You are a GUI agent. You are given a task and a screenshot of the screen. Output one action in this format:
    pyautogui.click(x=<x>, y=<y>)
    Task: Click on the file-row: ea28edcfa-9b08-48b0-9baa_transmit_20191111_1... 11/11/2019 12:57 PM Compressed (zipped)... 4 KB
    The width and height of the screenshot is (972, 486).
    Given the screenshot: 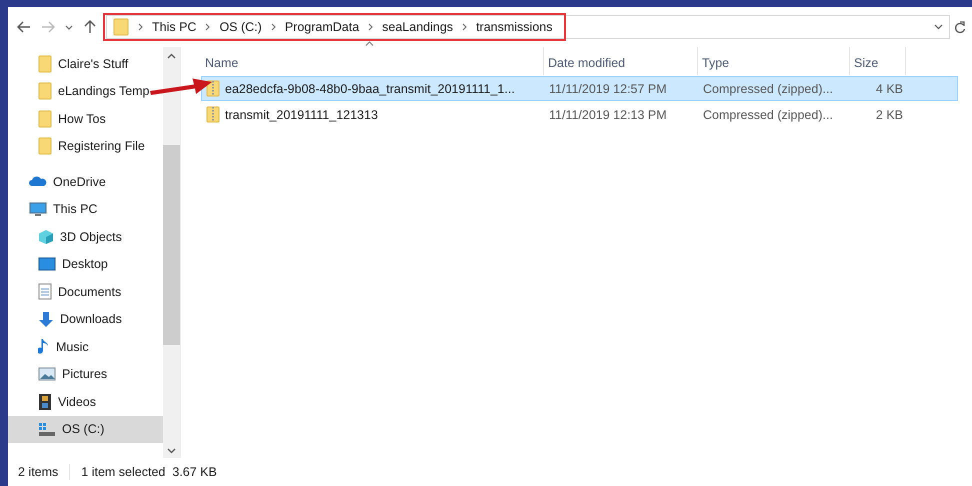 What is the action you would take?
    pyautogui.click(x=579, y=88)
    